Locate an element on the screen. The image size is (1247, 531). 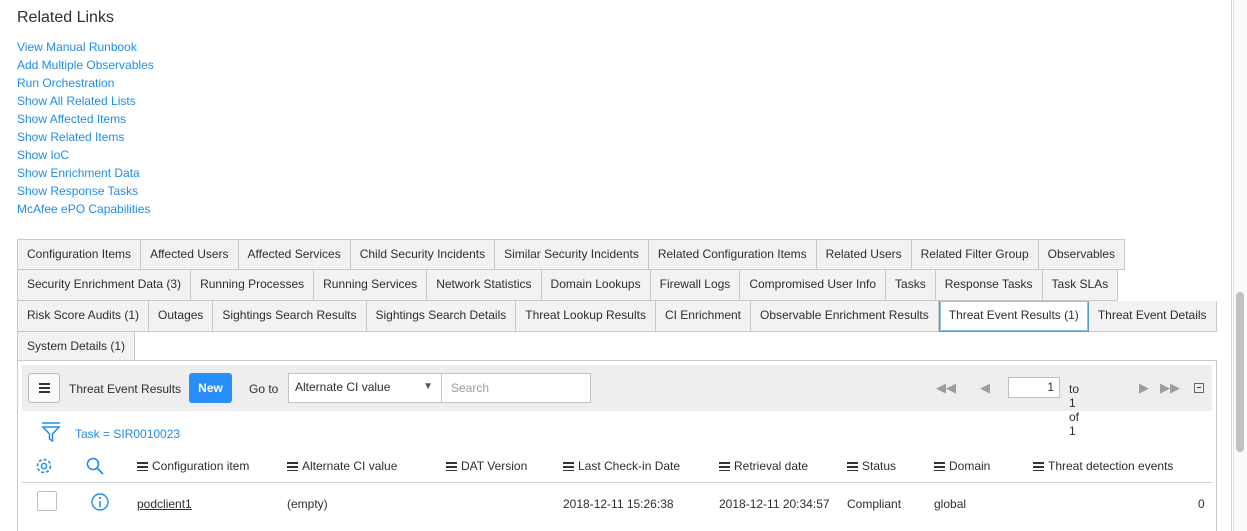
tab-affected-services: Affected Services is located at coordinates (294, 254).